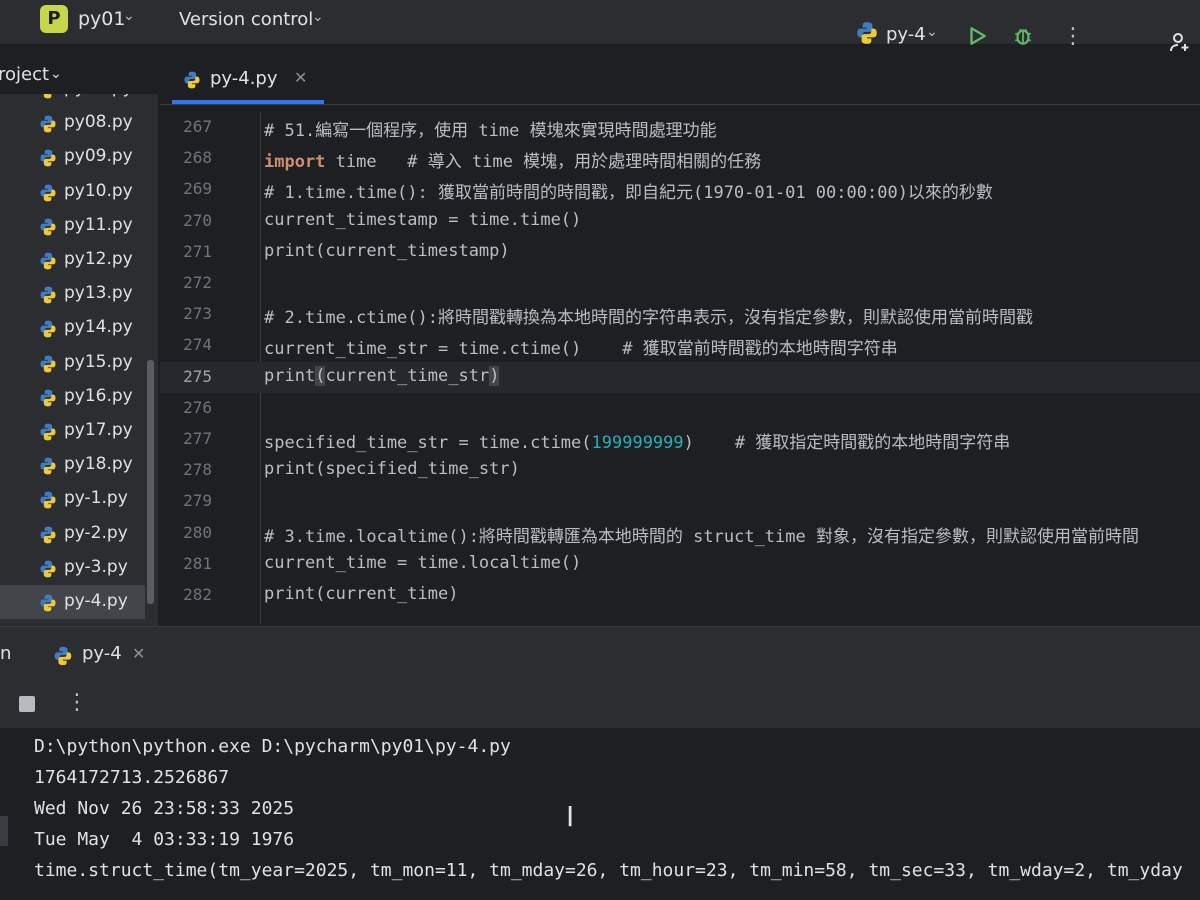  Describe the element at coordinates (72, 397) in the screenshot. I see `file-item-py16: py16.py` at that location.